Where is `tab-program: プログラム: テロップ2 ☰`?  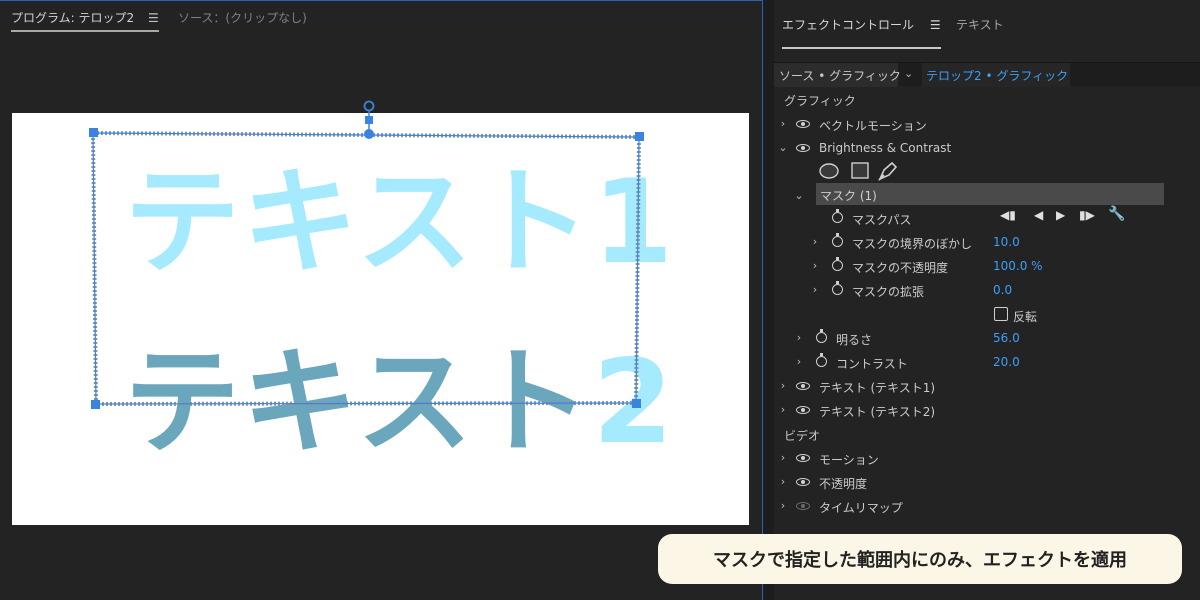
tab-program: プログラム: テロップ2 ☰ is located at coordinates (85, 20).